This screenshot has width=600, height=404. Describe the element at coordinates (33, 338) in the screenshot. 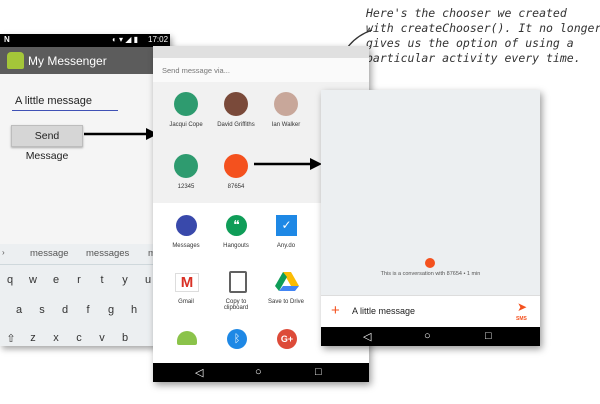

I see `key: z` at that location.